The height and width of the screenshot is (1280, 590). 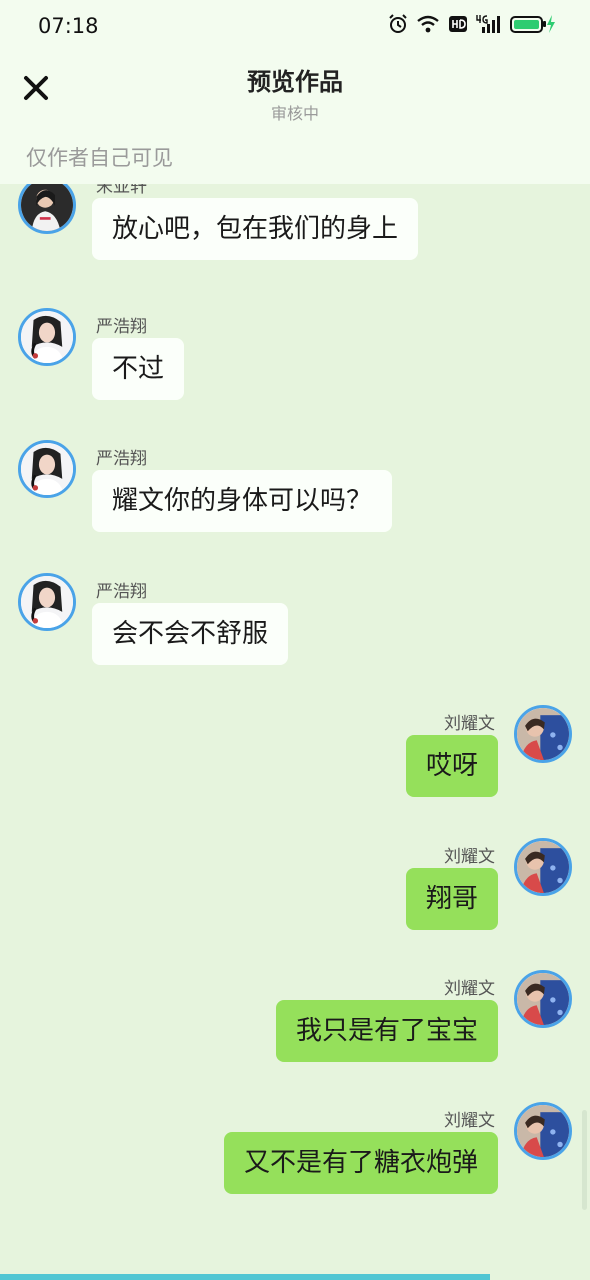 I want to click on message-bubble: 耀文你的身体可以吗？, so click(x=242, y=501).